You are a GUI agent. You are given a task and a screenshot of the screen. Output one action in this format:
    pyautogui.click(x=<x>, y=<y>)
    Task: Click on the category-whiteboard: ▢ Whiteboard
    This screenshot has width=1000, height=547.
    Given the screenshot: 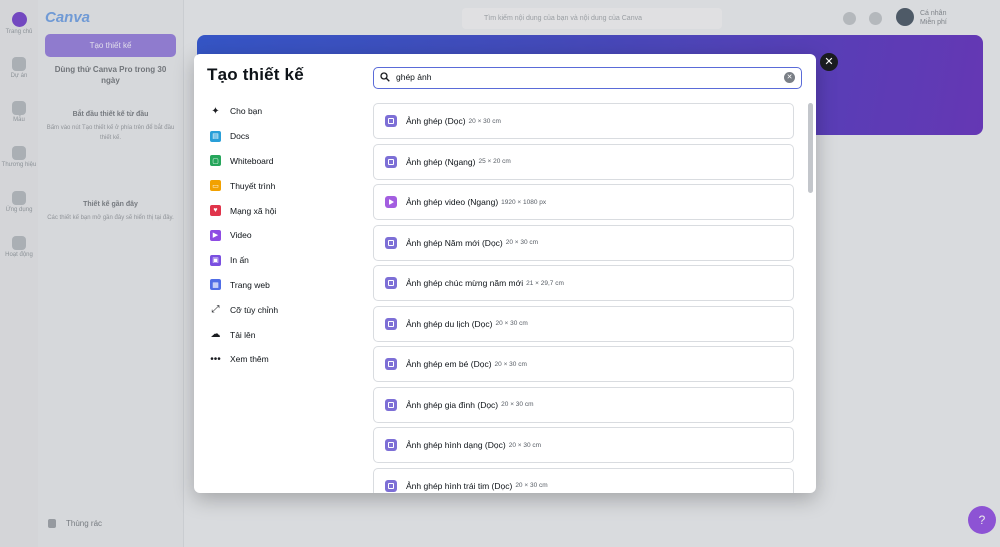 What is the action you would take?
    pyautogui.click(x=285, y=161)
    